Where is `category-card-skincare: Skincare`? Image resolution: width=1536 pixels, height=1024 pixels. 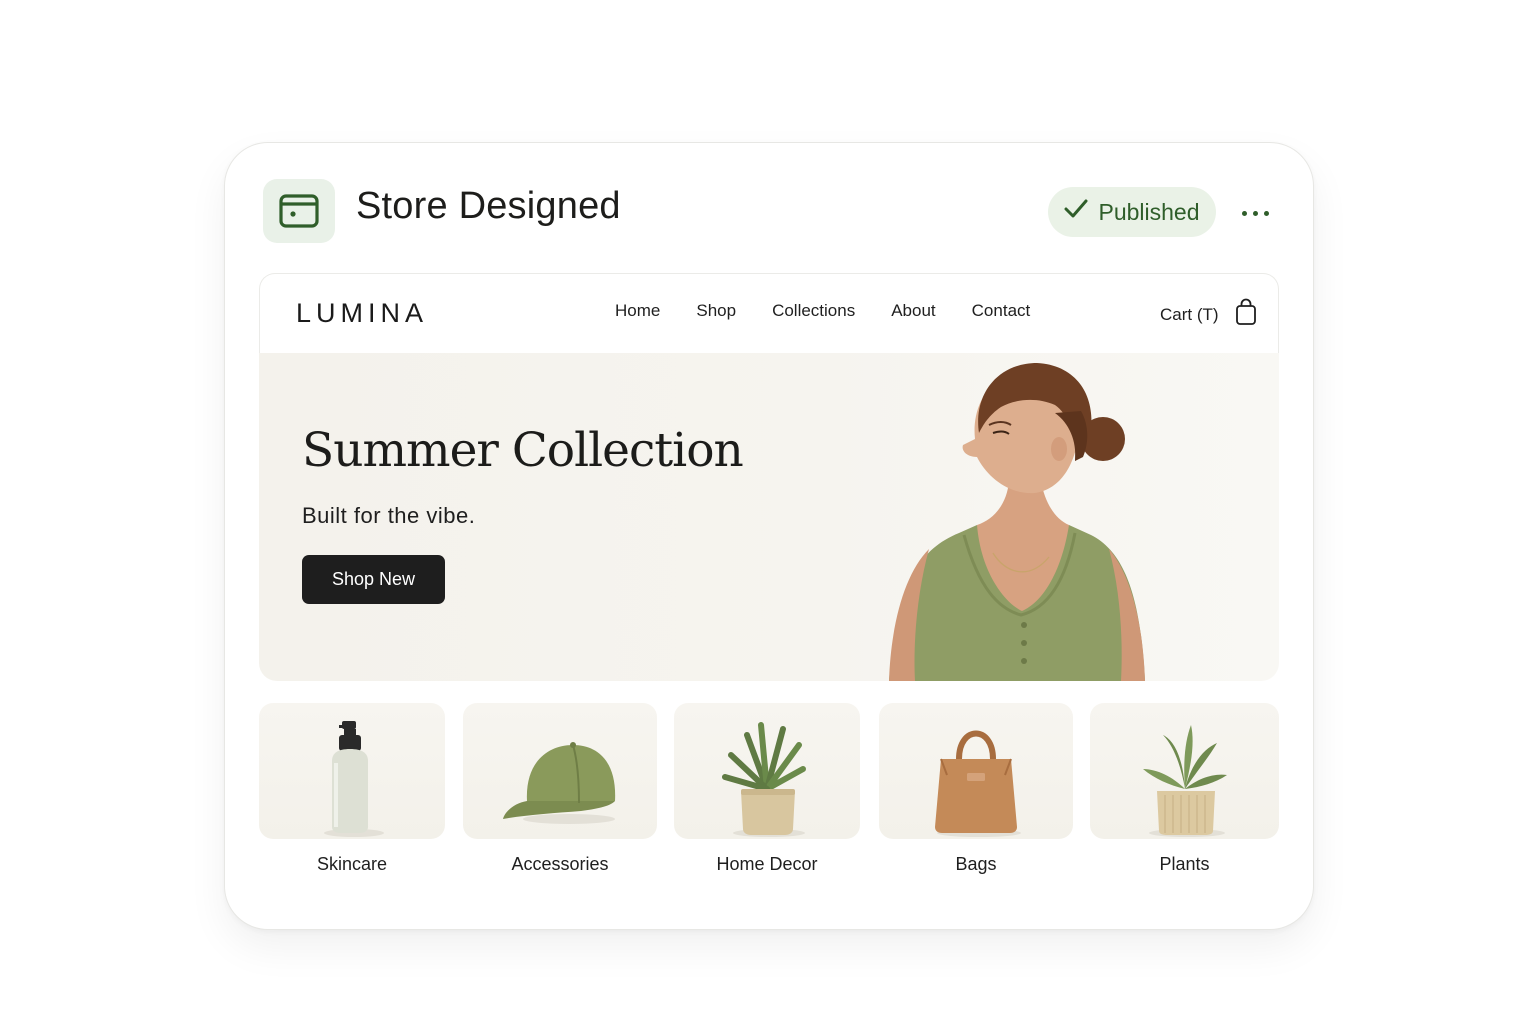 category-card-skincare: Skincare is located at coordinates (352, 789).